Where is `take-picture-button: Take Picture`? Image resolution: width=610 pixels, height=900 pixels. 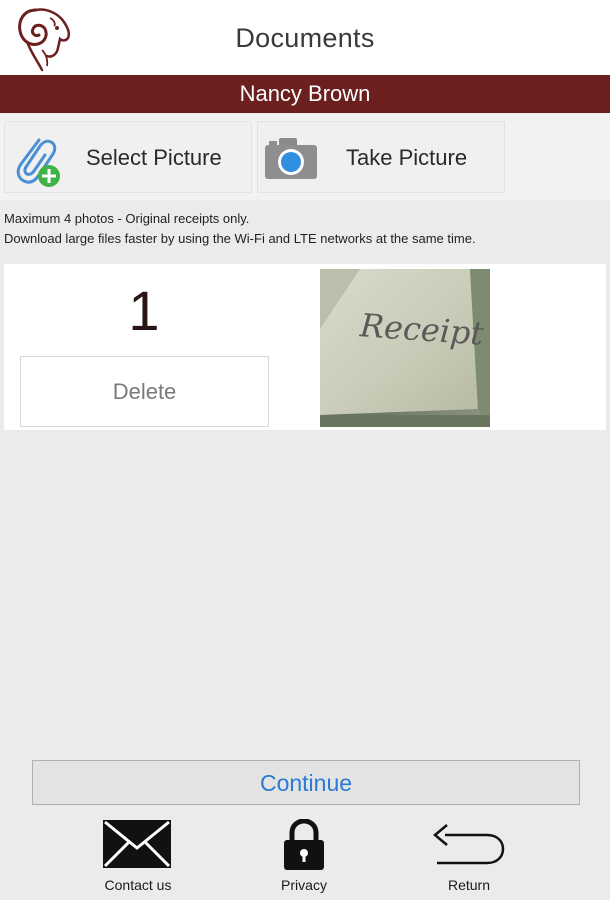 take-picture-button: Take Picture is located at coordinates (381, 157).